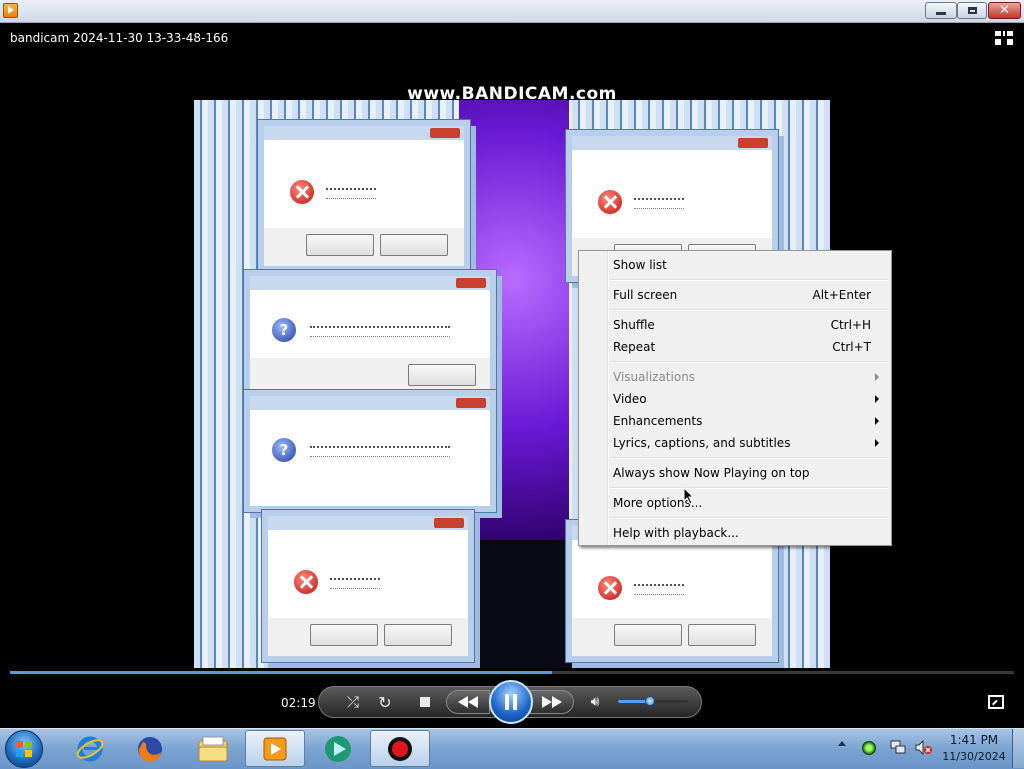 This screenshot has width=1024, height=769. I want to click on record-icon, so click(400, 748).